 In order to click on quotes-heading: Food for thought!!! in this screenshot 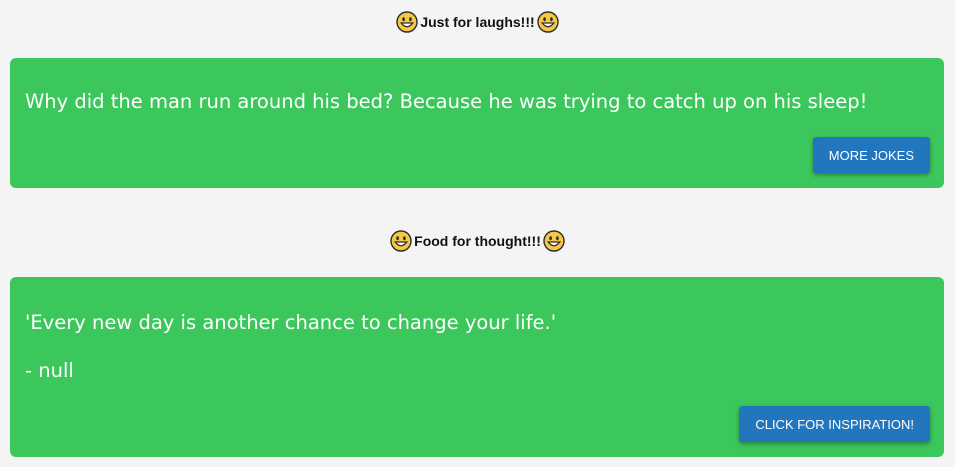, I will do `click(477, 241)`.